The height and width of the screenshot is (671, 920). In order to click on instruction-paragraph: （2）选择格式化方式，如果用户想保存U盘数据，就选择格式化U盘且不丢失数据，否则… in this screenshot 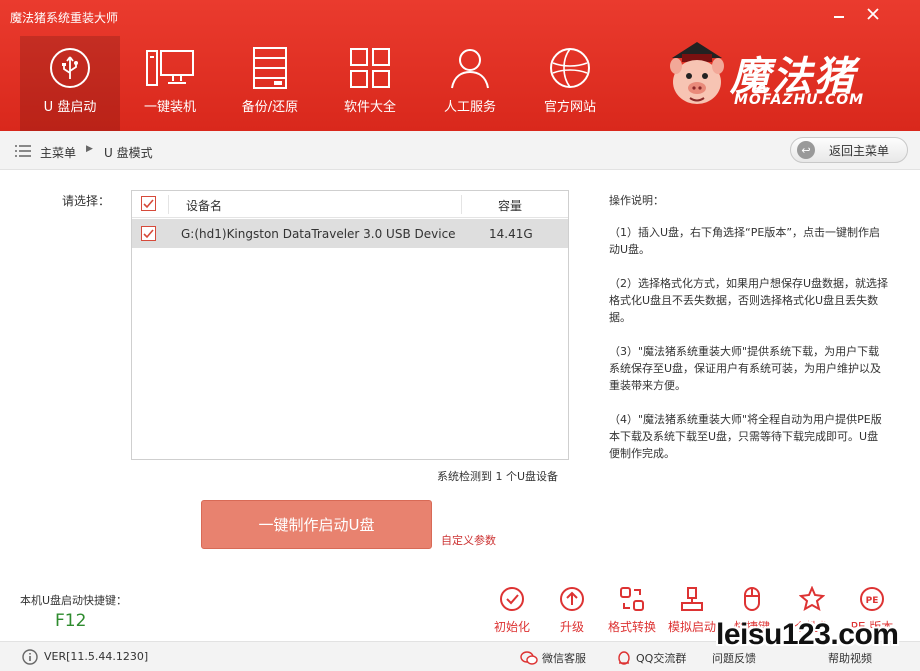, I will do `click(749, 300)`.